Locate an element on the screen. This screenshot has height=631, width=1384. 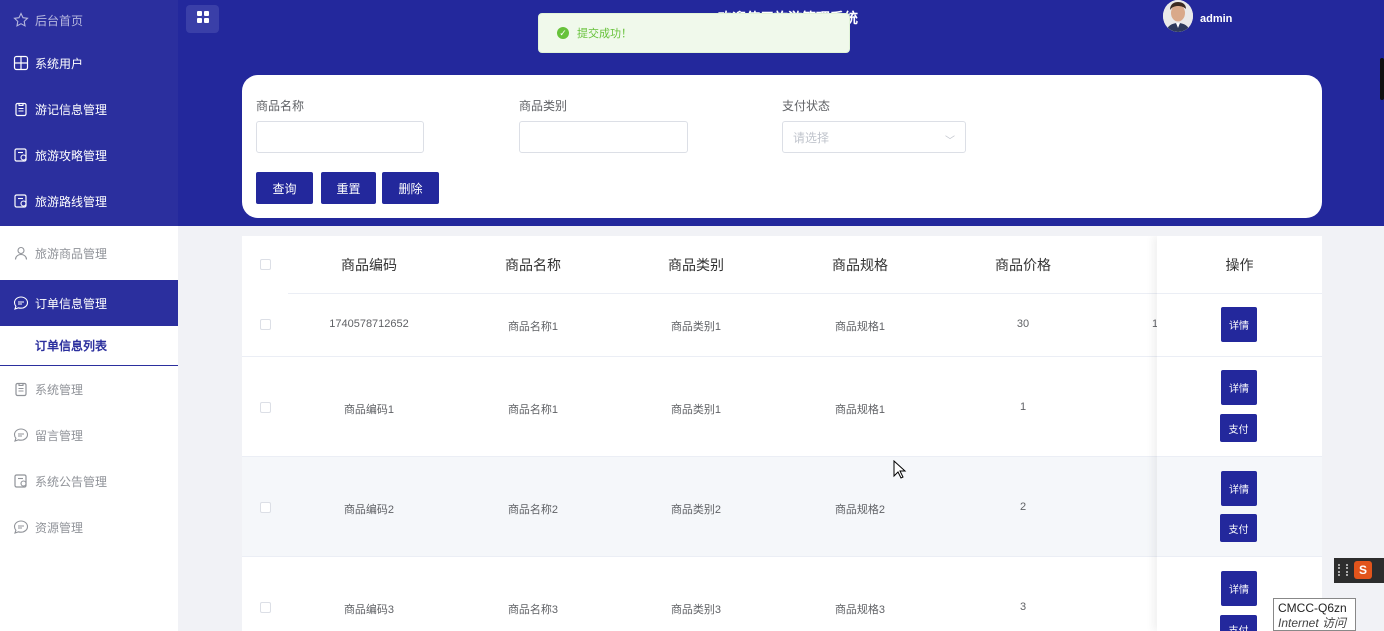
sidebar-item-travel-notes: 游记信息管理 is located at coordinates (89, 109).